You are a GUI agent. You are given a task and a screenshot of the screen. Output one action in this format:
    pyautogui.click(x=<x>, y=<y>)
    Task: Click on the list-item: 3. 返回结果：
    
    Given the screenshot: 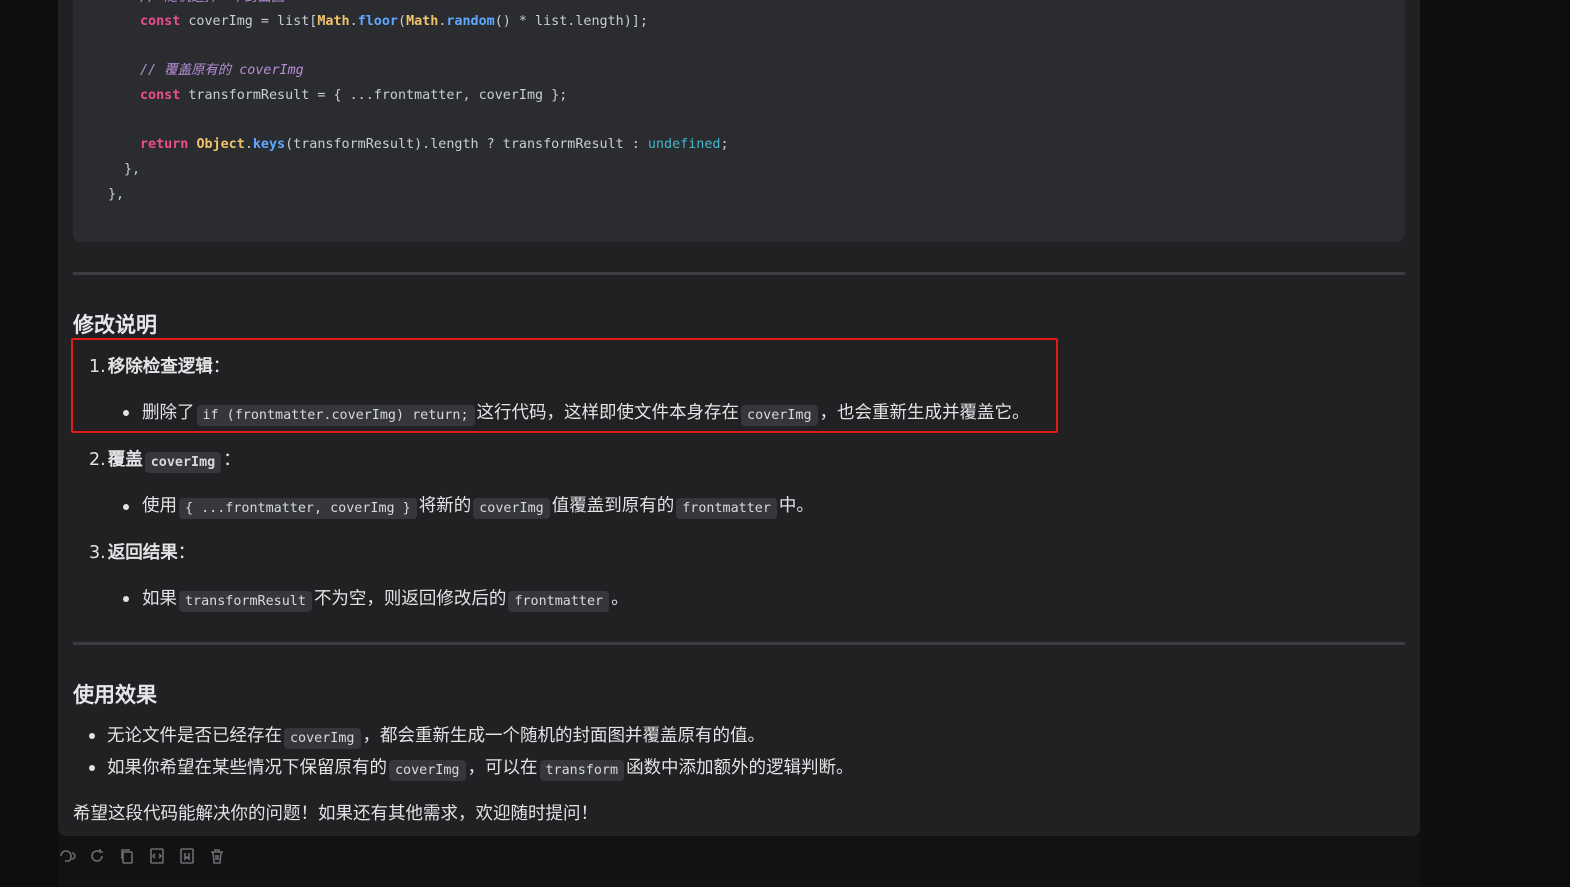 What is the action you would take?
    pyautogui.click(x=142, y=553)
    